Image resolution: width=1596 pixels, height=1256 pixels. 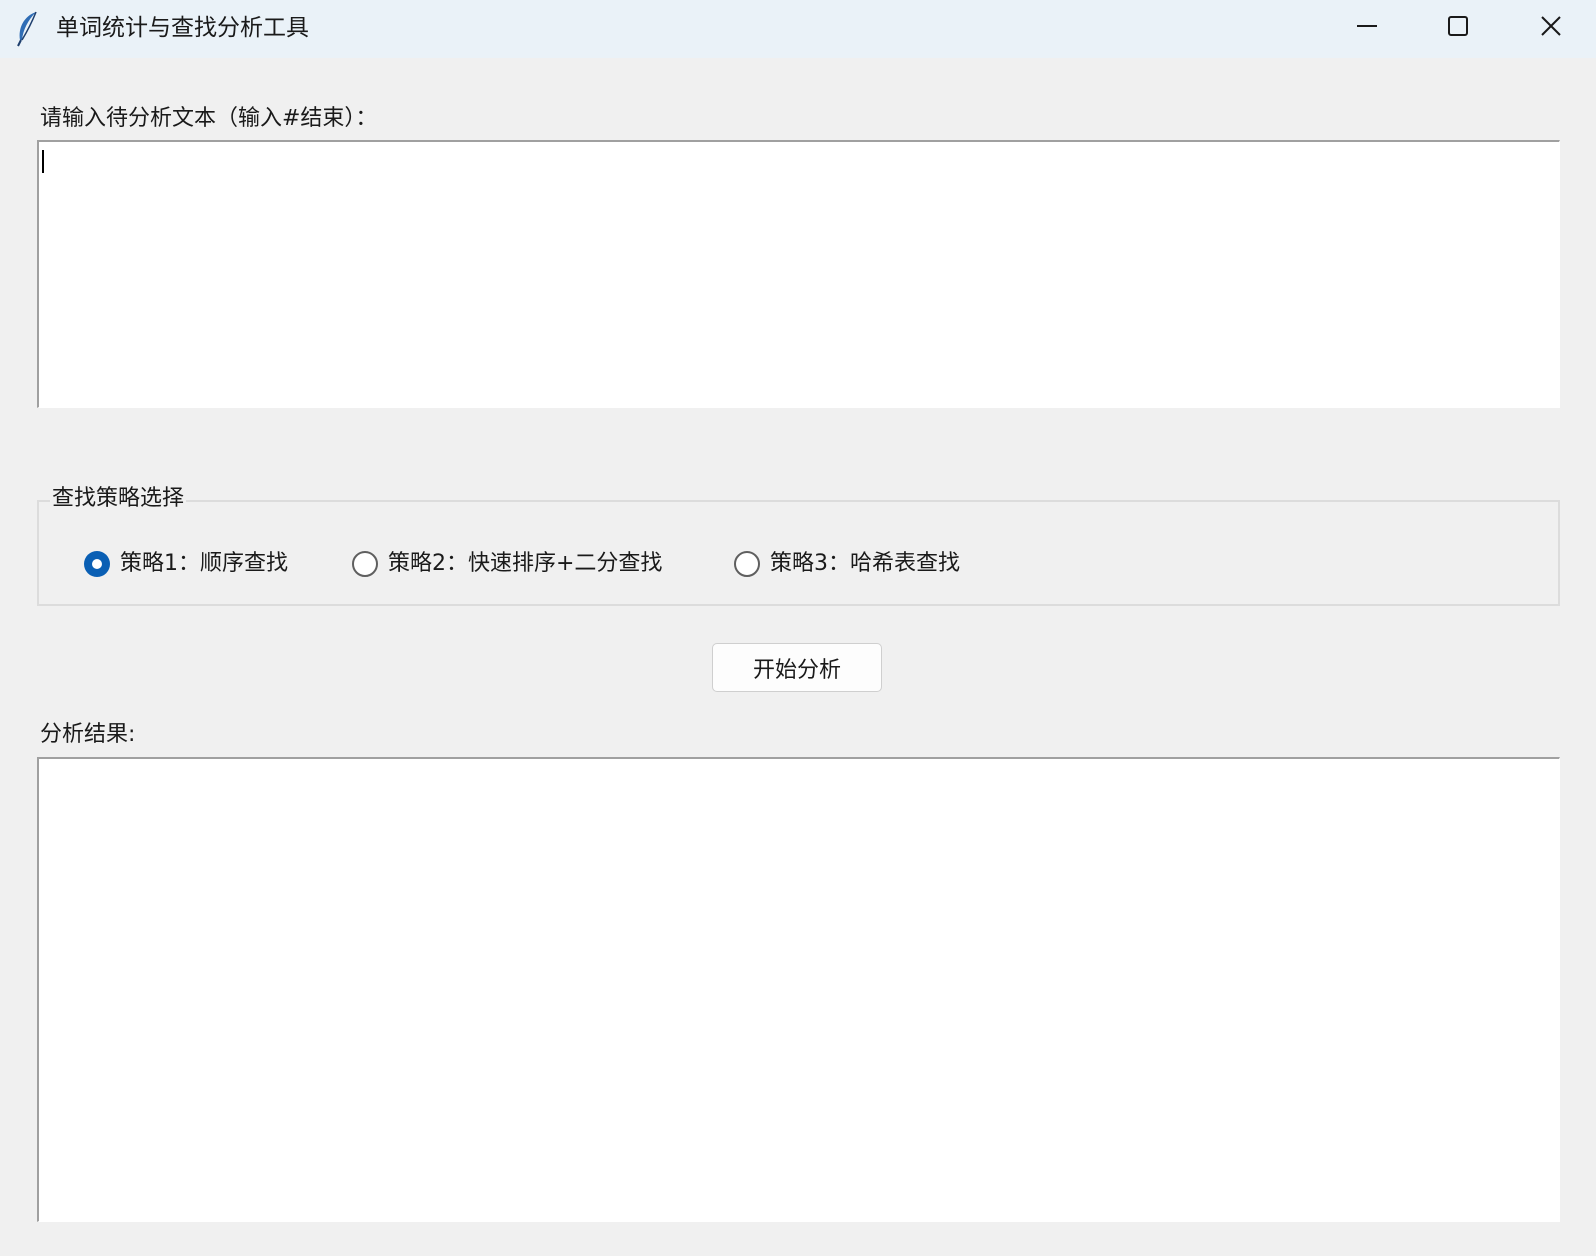 What do you see at coordinates (797, 667) in the screenshot?
I see `start-analysis-button: 开始分析` at bounding box center [797, 667].